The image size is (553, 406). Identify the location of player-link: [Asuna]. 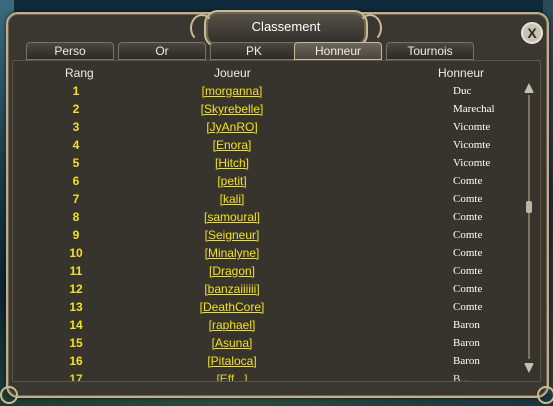
(232, 343).